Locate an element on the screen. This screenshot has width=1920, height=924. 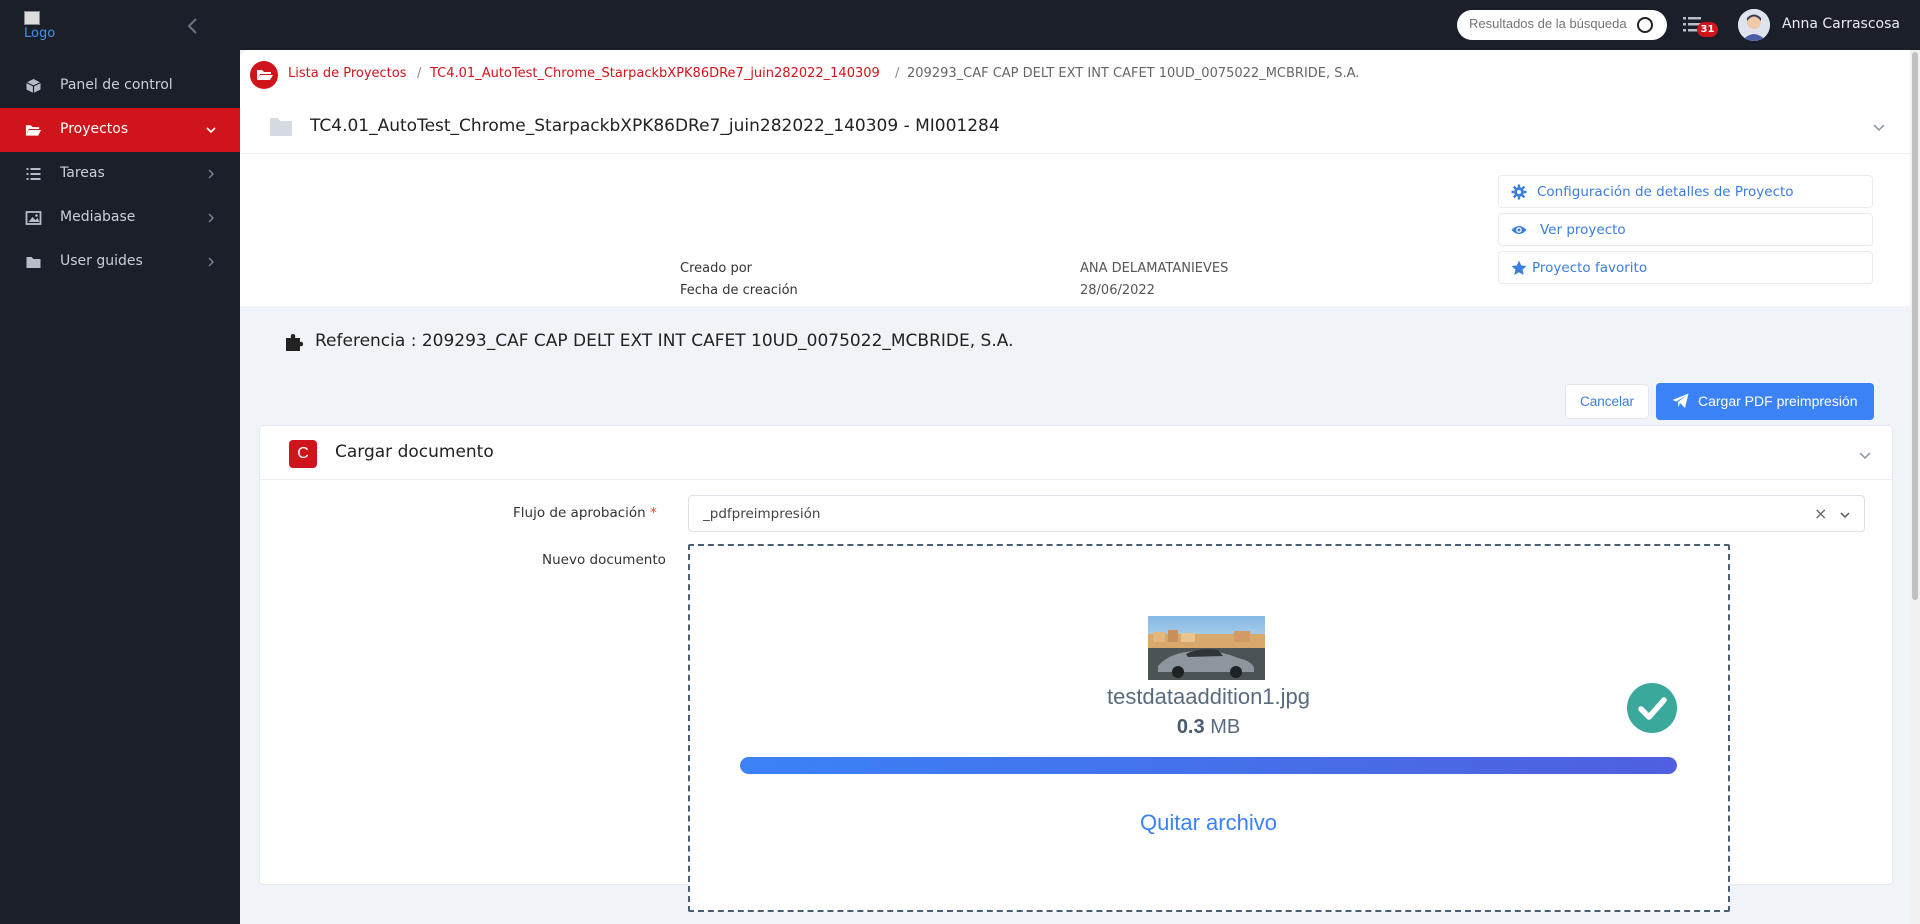
search-box is located at coordinates (1562, 25).